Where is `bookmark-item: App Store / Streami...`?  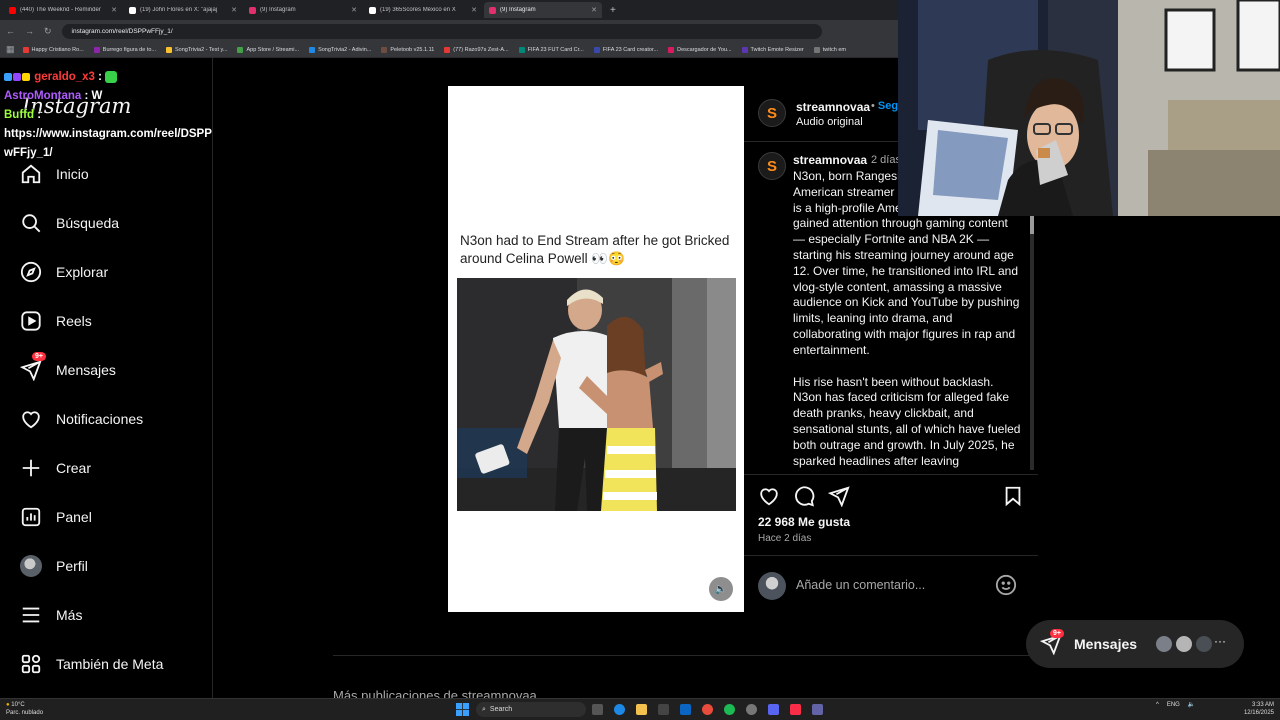
bookmark-item: App Store / Streami... is located at coordinates (268, 49).